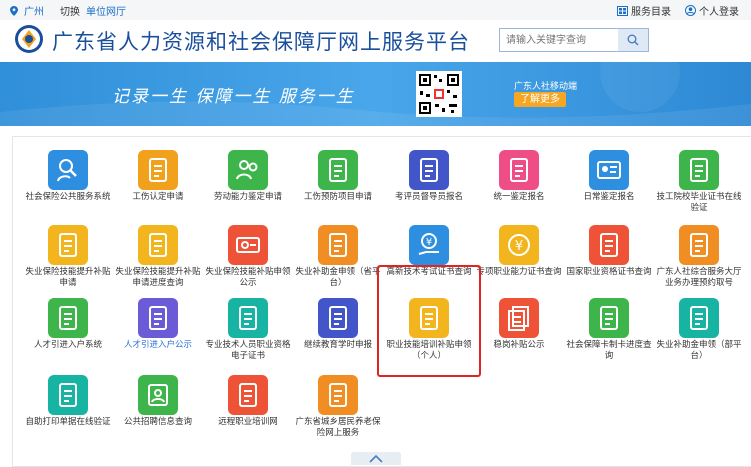 The image size is (751, 467). What do you see at coordinates (68, 197) in the screenshot?
I see `service-tile-label: 社会保险公共服务系统` at bounding box center [68, 197].